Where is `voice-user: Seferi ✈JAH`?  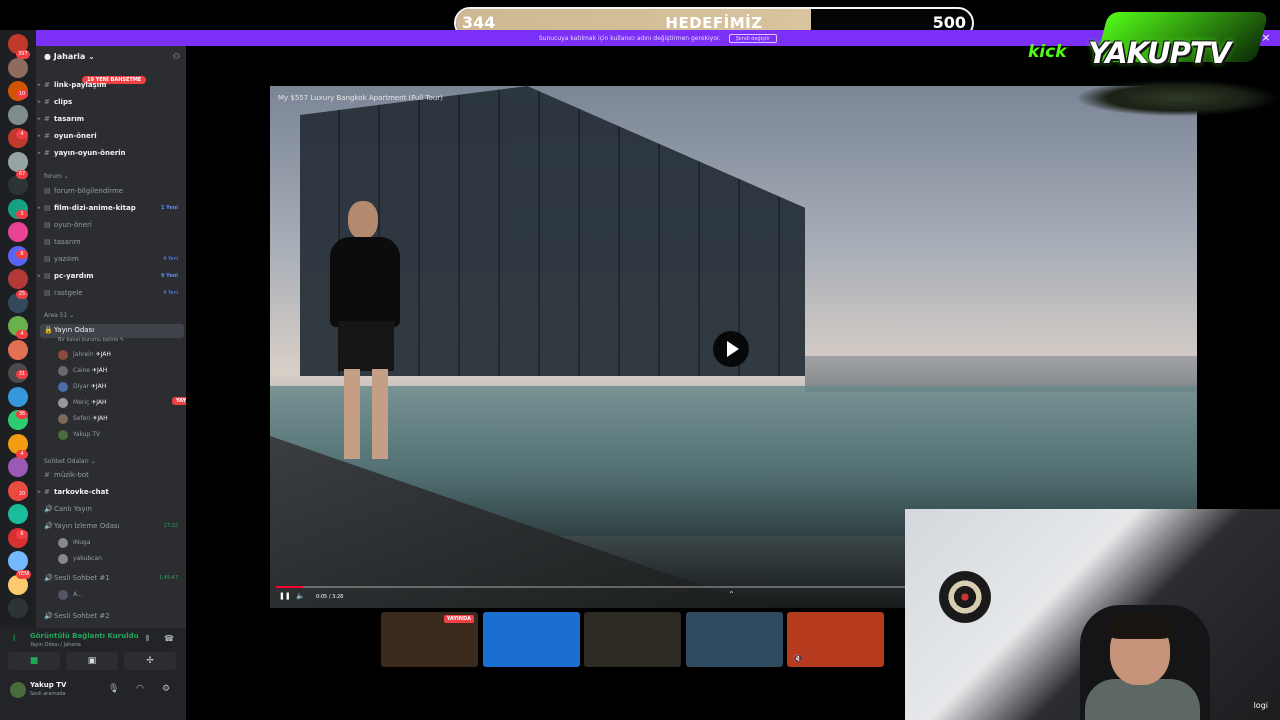
voice-user: Seferi ✈JAH is located at coordinates (119, 419).